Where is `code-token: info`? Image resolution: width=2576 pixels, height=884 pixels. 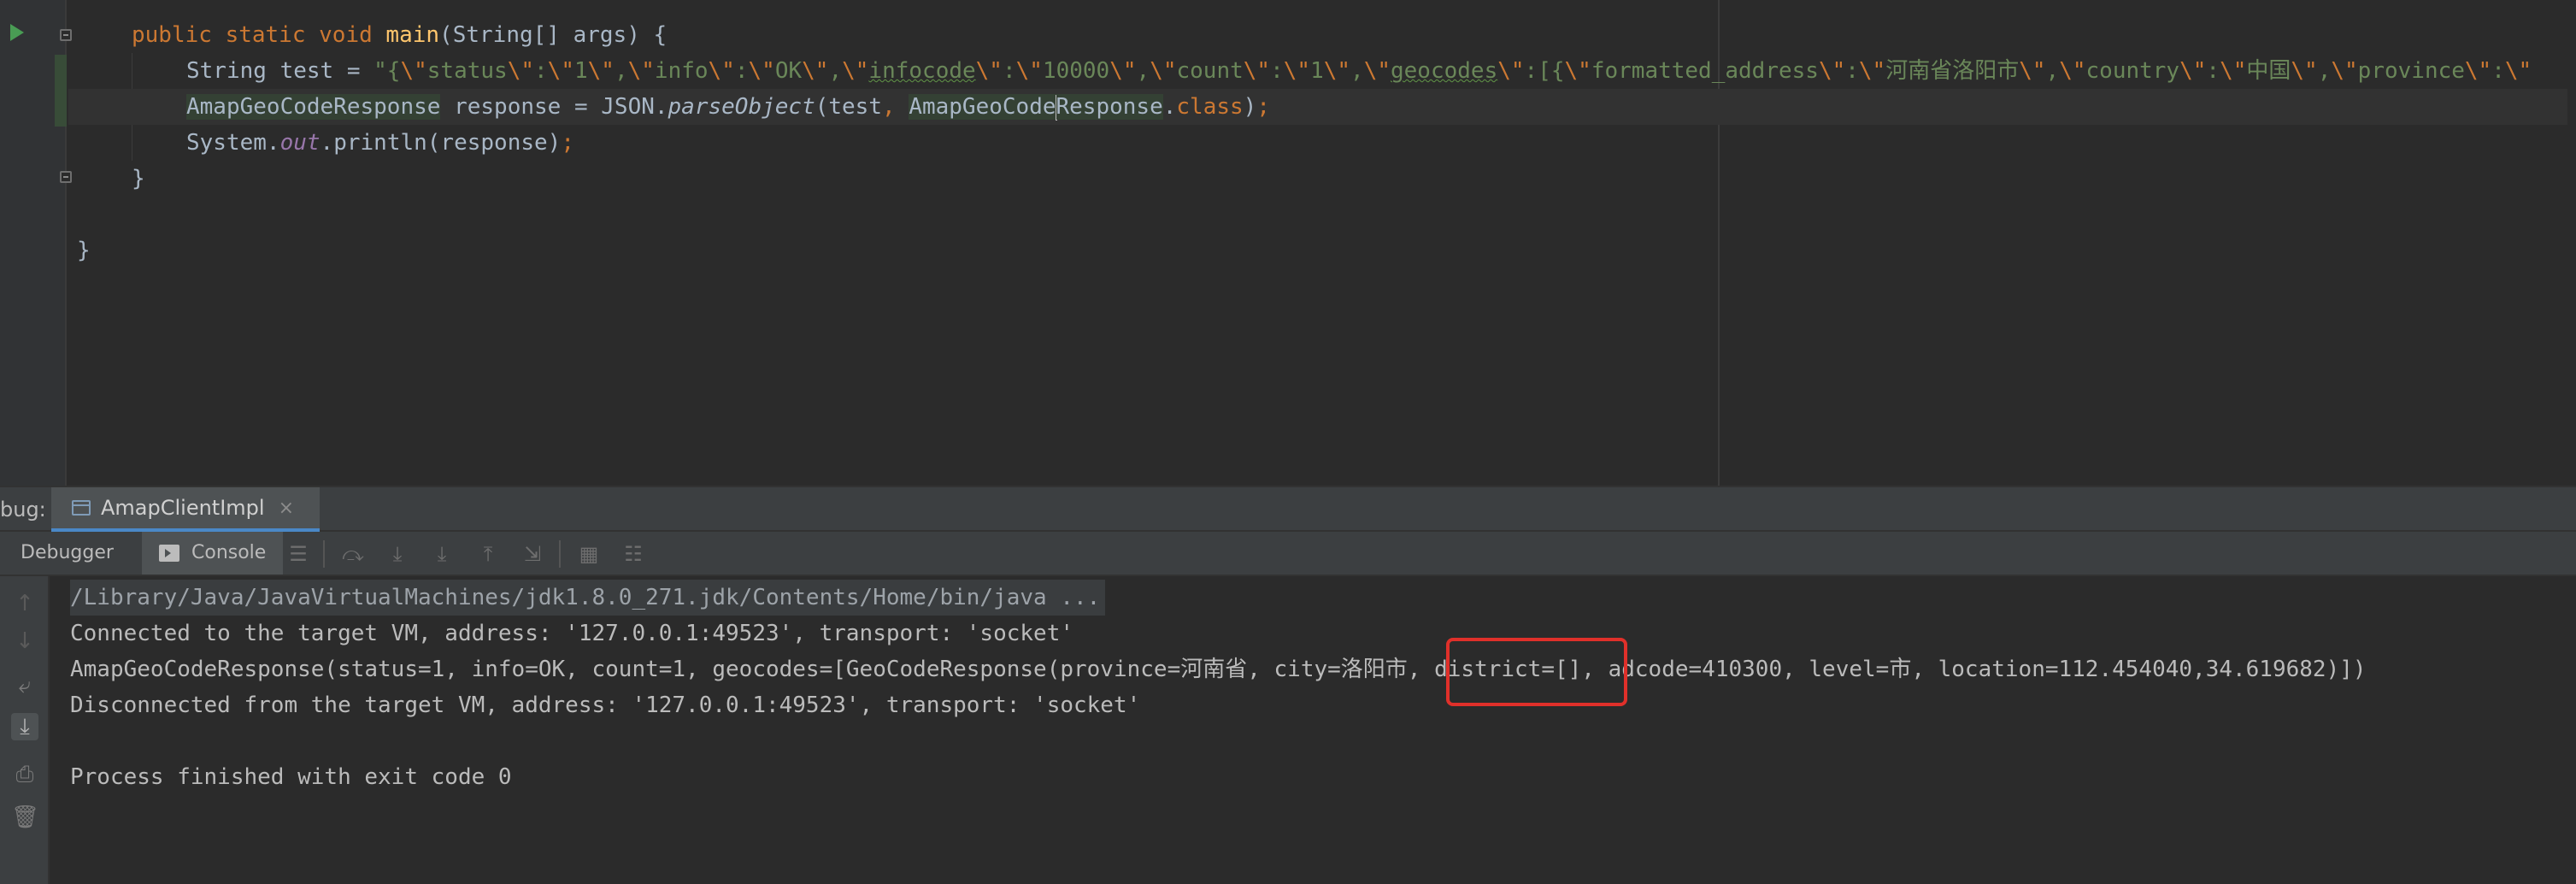 code-token: info is located at coordinates (681, 71).